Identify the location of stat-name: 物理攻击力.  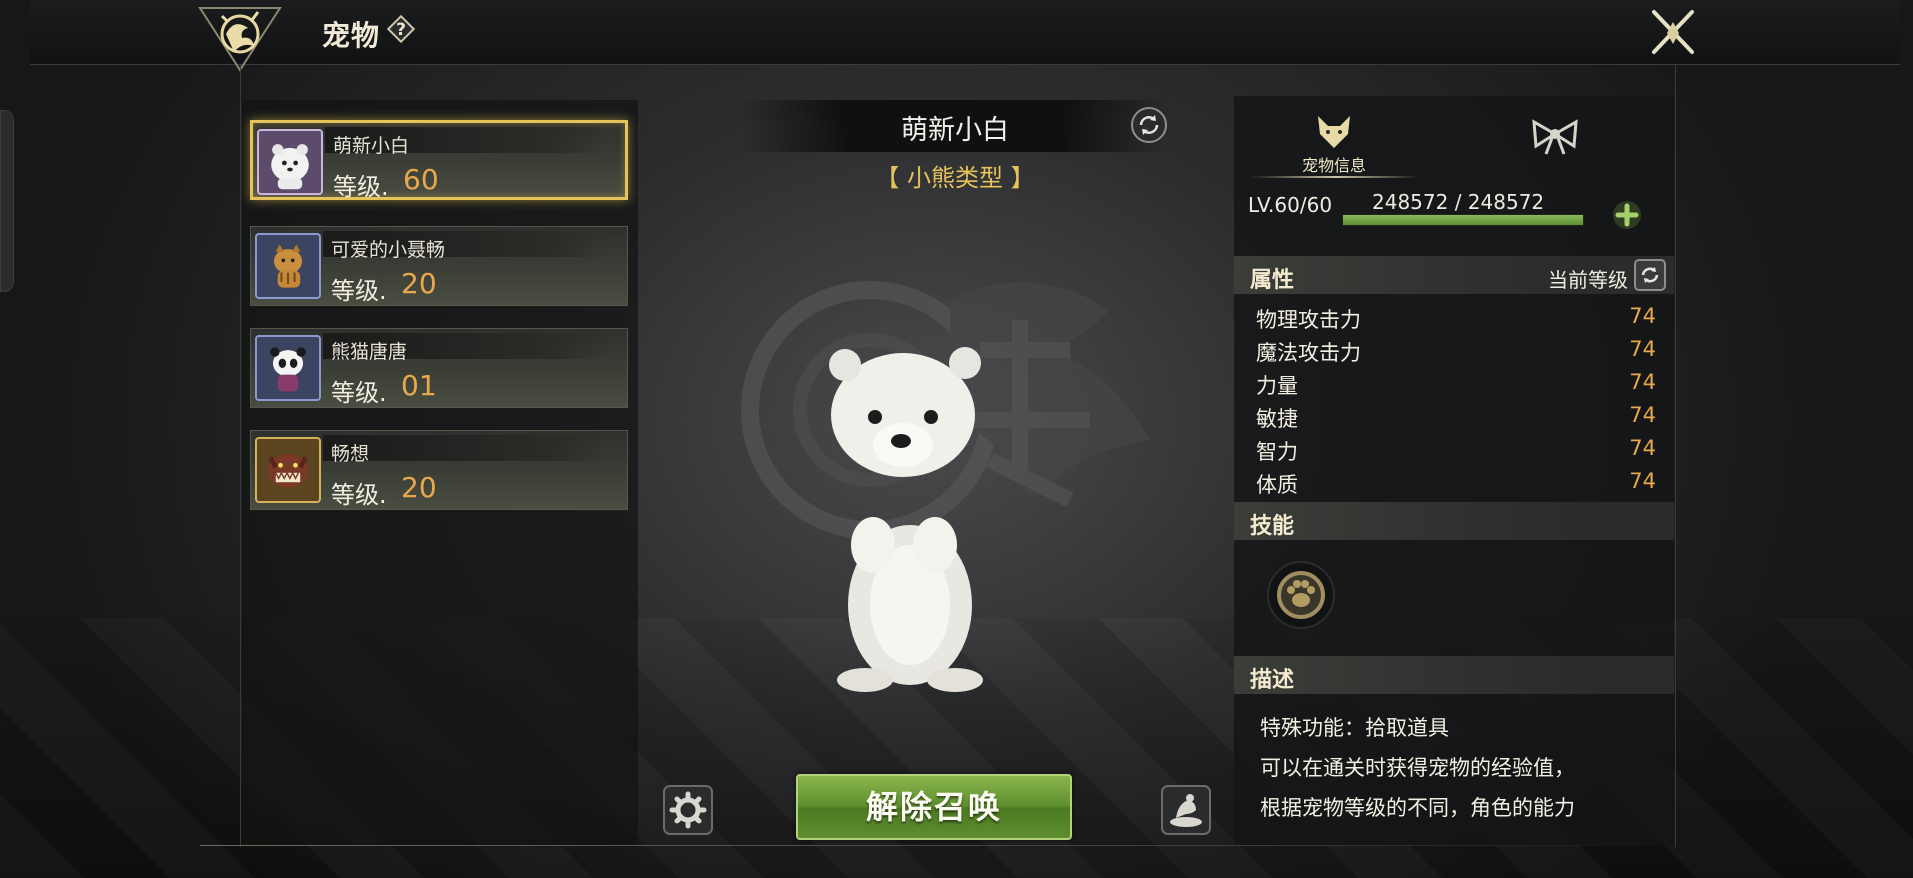
(1308, 320).